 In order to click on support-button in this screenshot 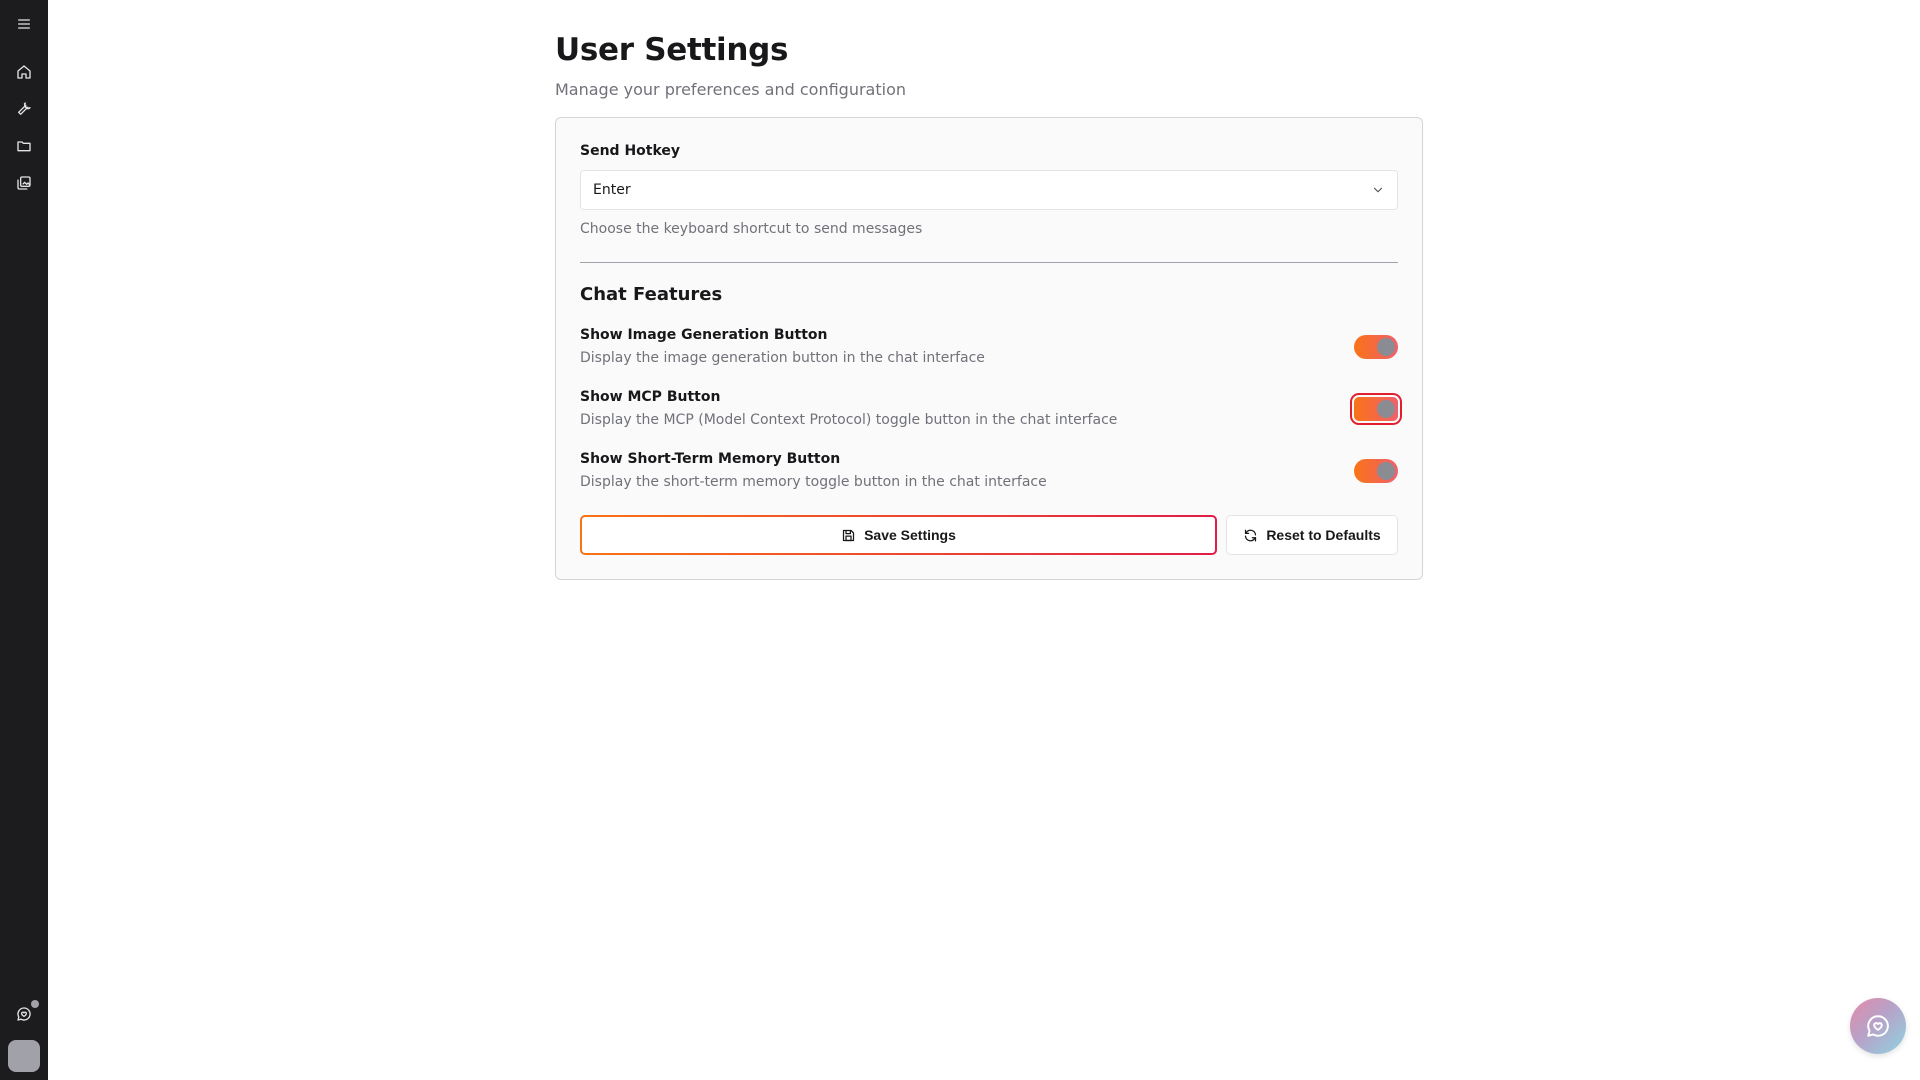, I will do `click(24, 1014)`.